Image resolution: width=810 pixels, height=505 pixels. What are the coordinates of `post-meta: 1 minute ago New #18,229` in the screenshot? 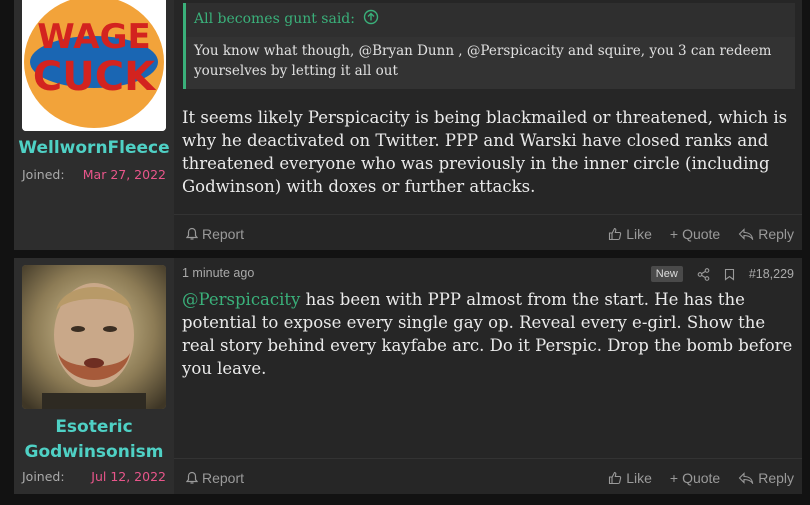 It's located at (488, 275).